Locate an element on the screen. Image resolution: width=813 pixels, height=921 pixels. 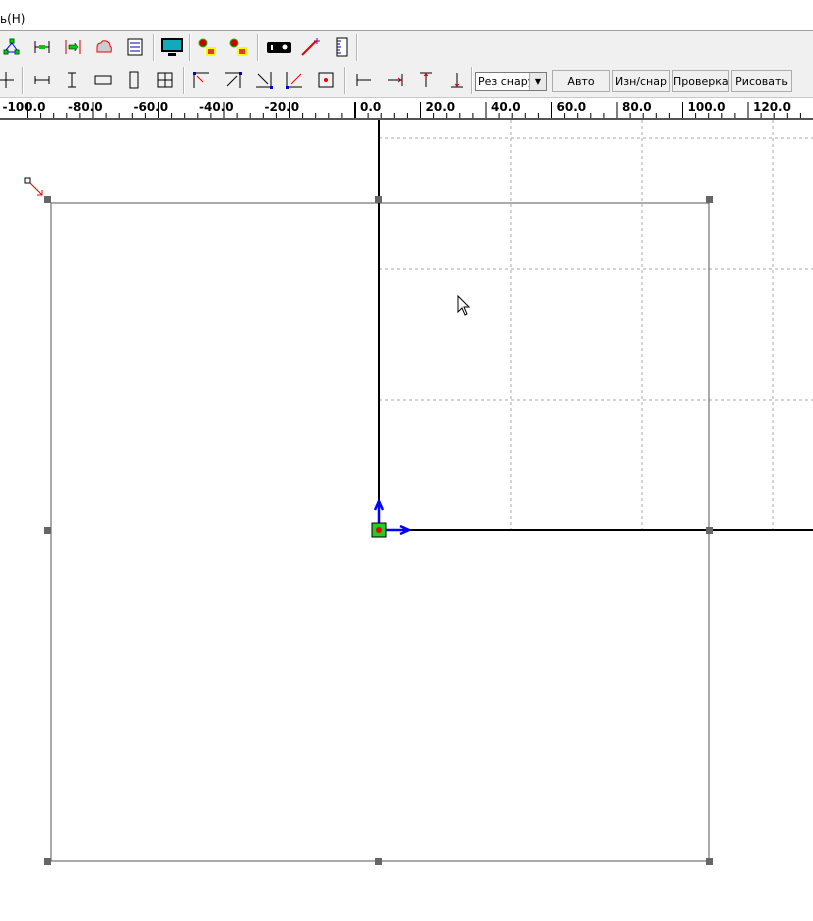
dimension-icon is located at coordinates (42, 47).